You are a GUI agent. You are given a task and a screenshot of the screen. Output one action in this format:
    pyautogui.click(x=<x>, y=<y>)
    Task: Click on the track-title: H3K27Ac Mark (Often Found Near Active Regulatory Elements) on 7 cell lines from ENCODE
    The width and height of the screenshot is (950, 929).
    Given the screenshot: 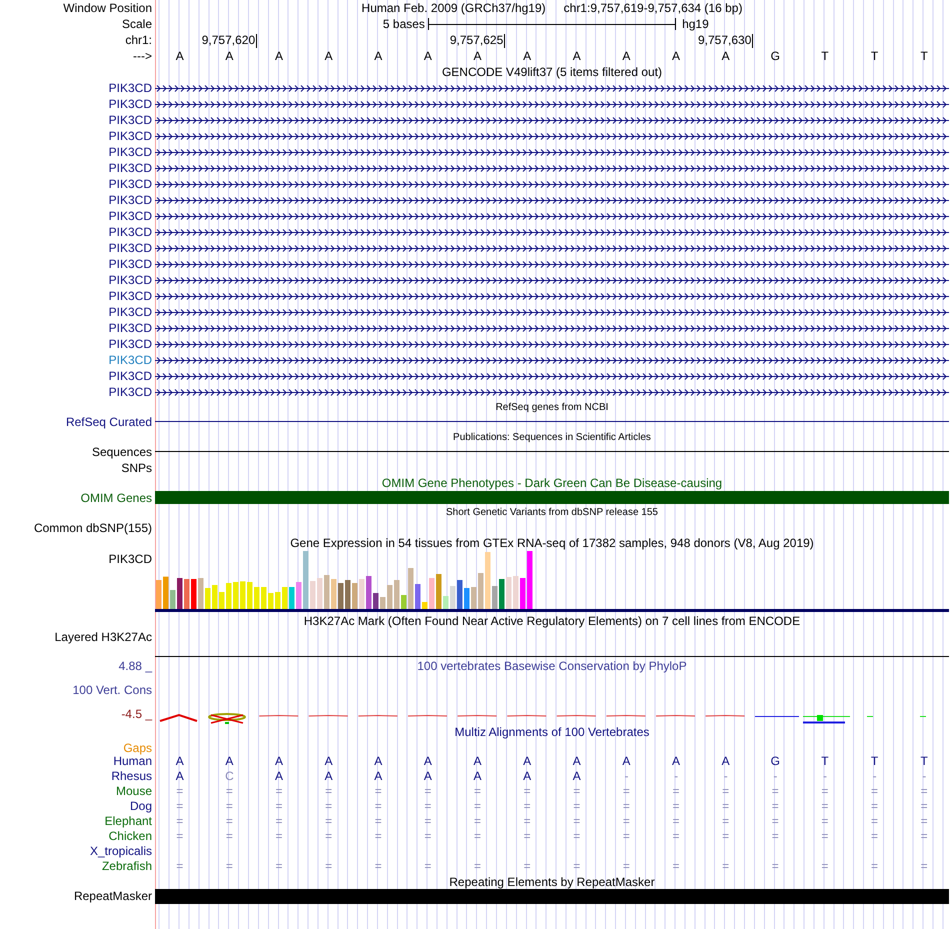 What is the action you would take?
    pyautogui.click(x=552, y=621)
    